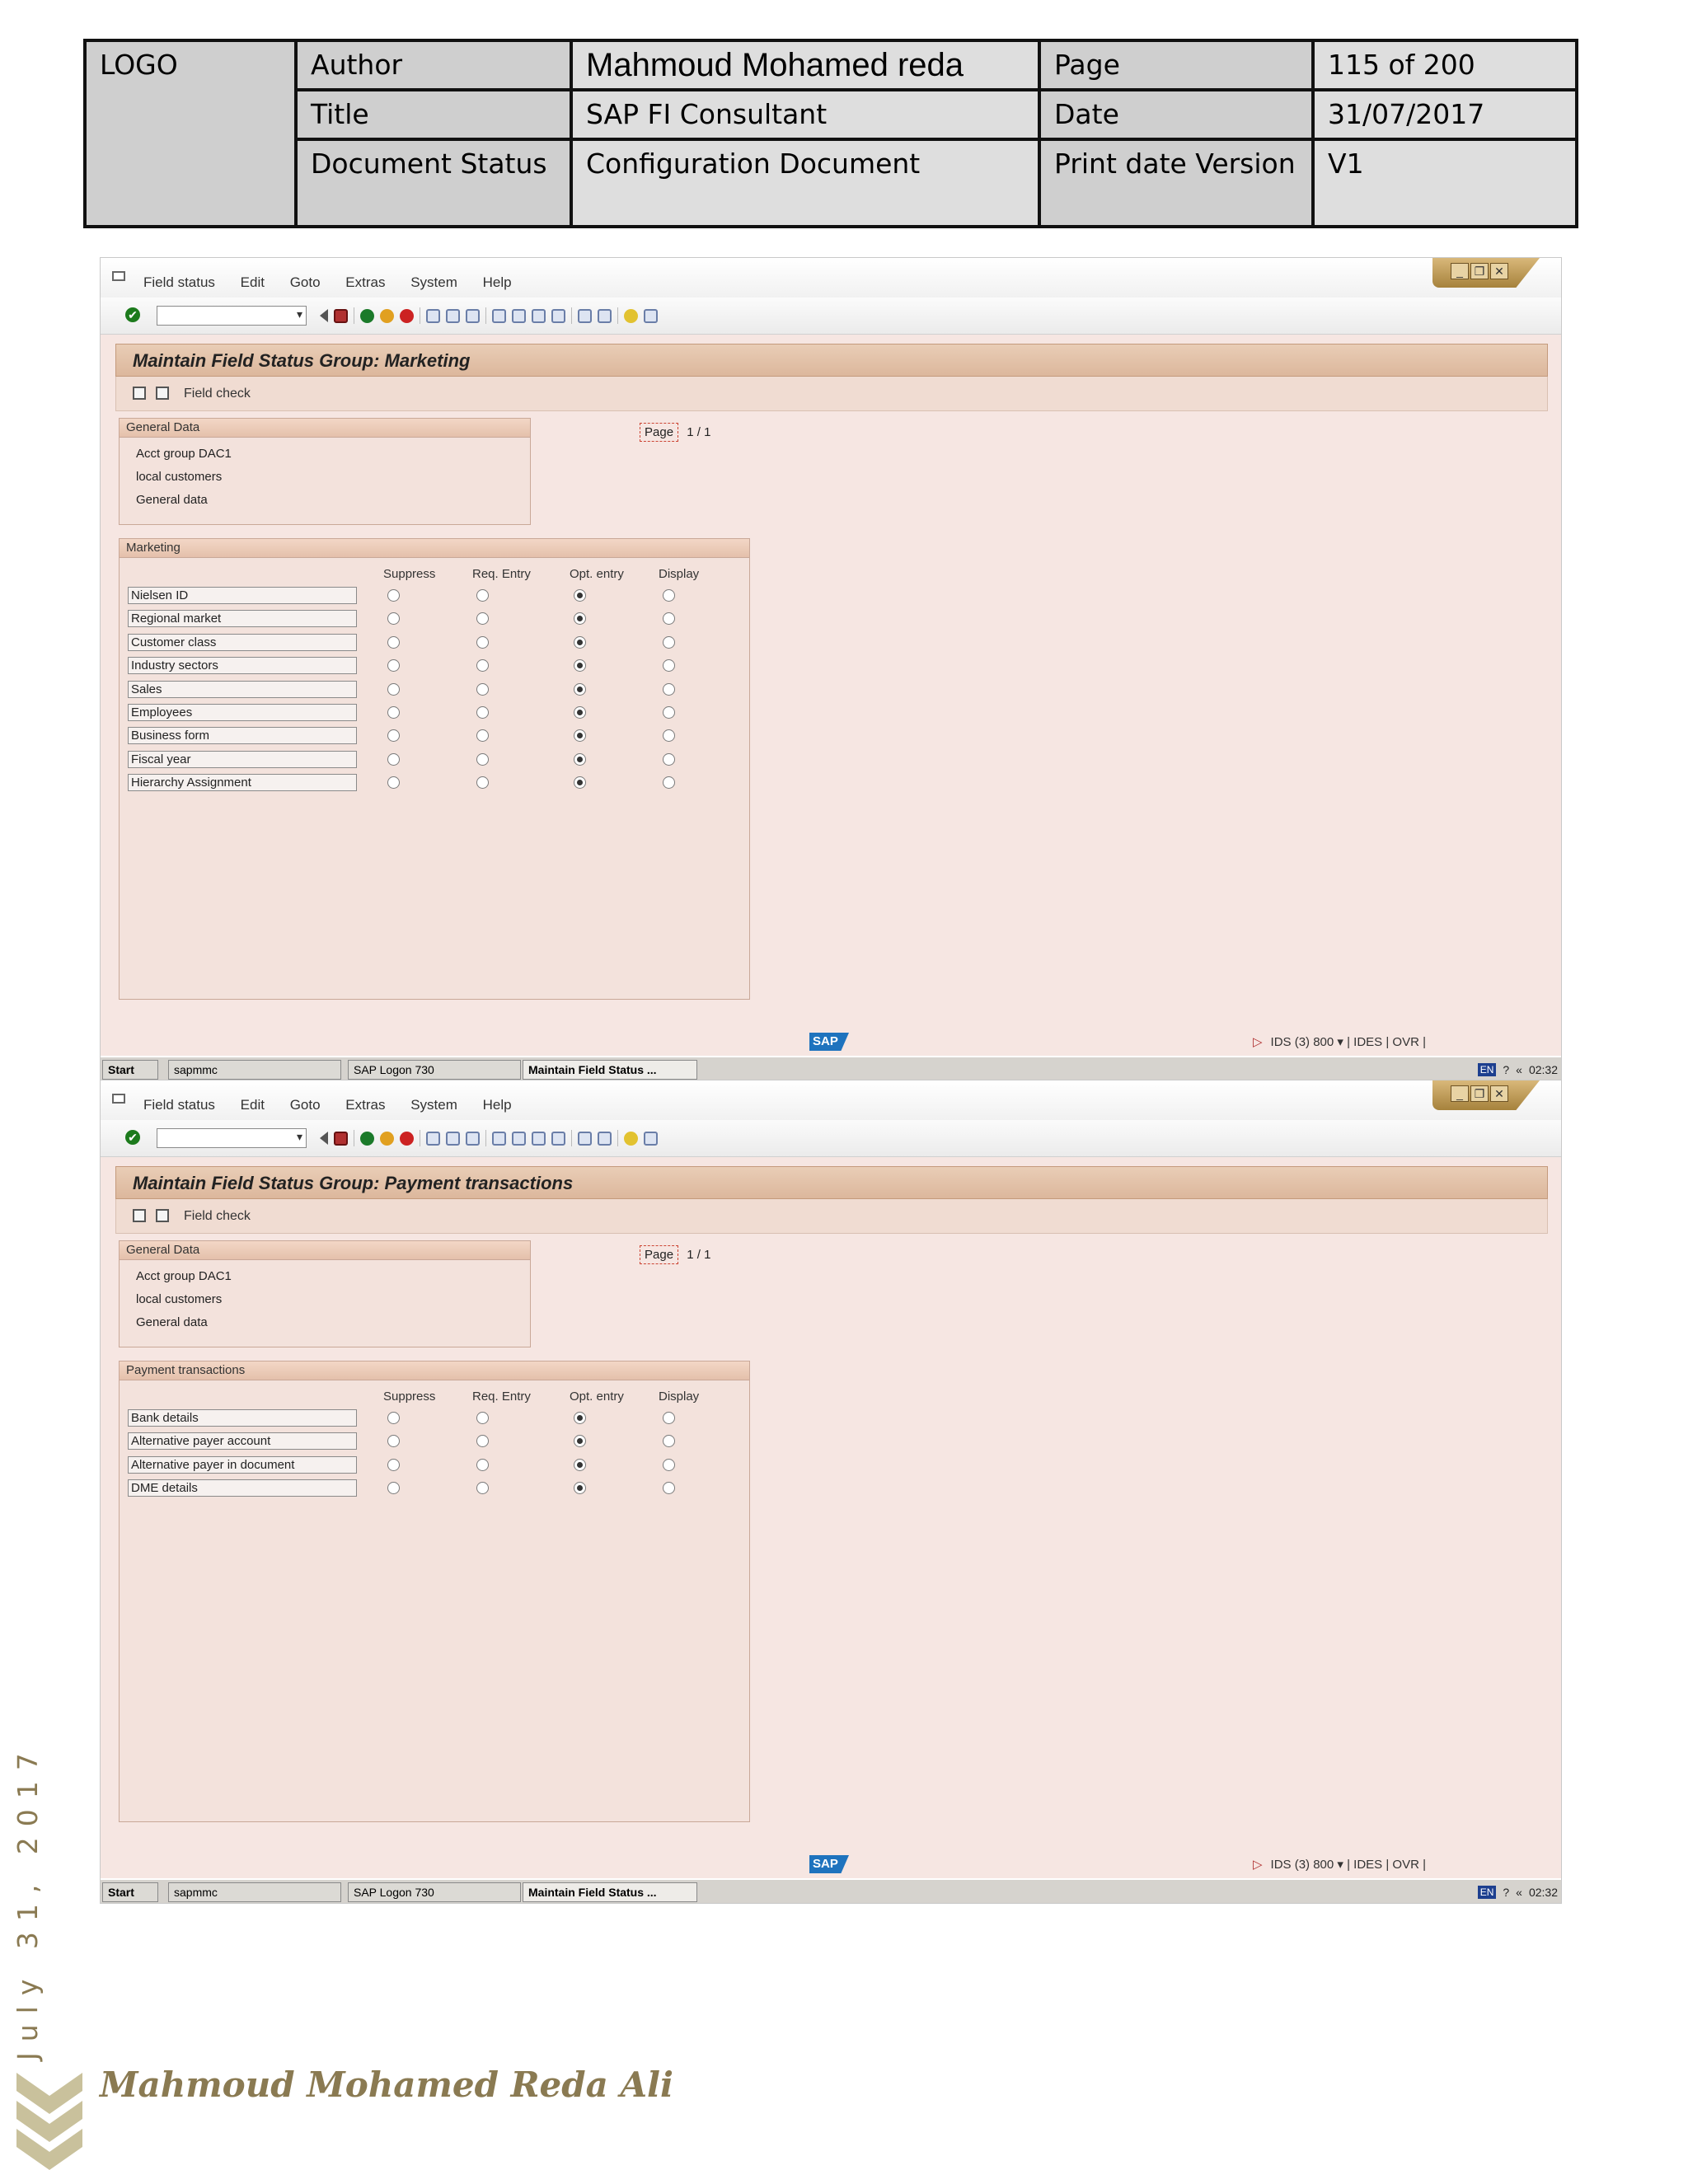  What do you see at coordinates (1499, 271) in the screenshot?
I see `close-icon: ✕` at bounding box center [1499, 271].